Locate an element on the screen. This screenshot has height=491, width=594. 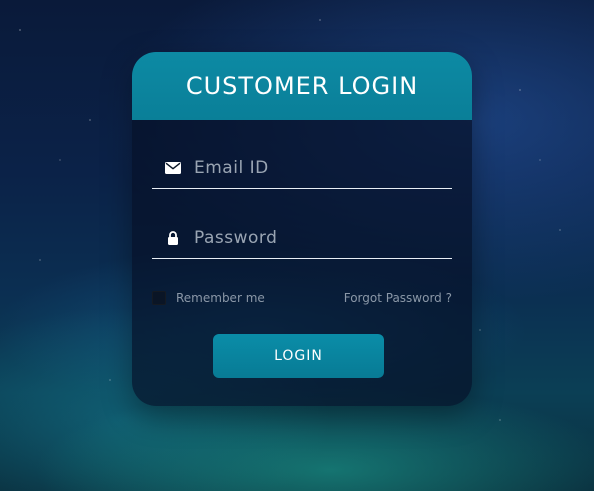
page-title: CUSTOMER LOGIN is located at coordinates (302, 86).